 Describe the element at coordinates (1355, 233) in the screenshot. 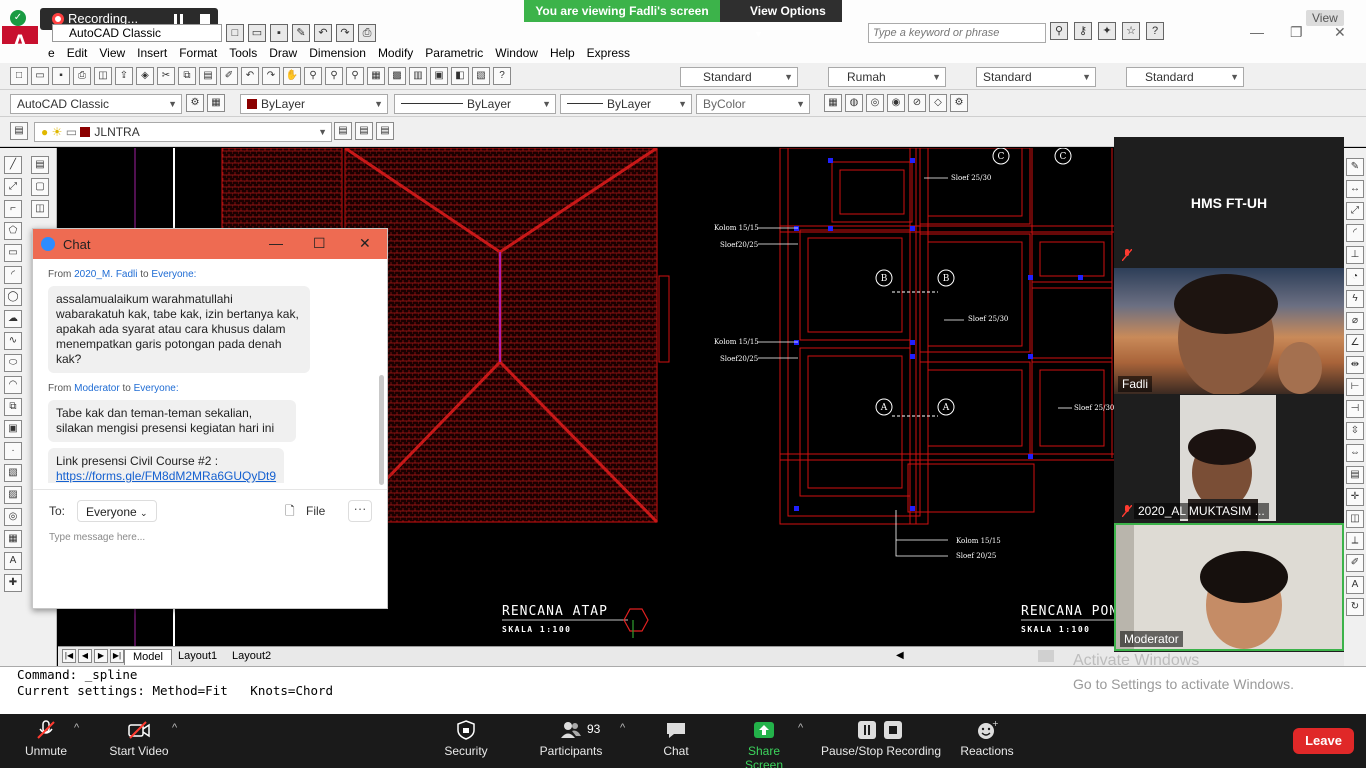

I see `dim-arc-icon: ◜` at that location.